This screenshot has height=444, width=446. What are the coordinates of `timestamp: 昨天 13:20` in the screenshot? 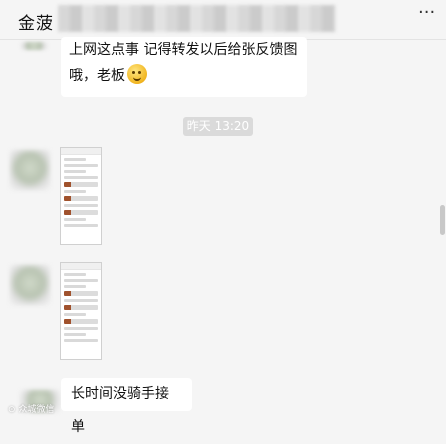 It's located at (218, 126).